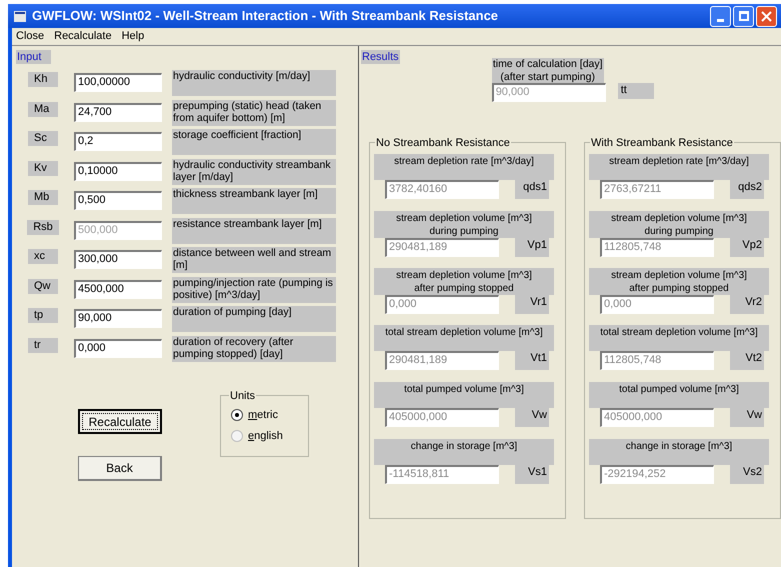  I want to click on parameter-field: 0,000, so click(118, 348).